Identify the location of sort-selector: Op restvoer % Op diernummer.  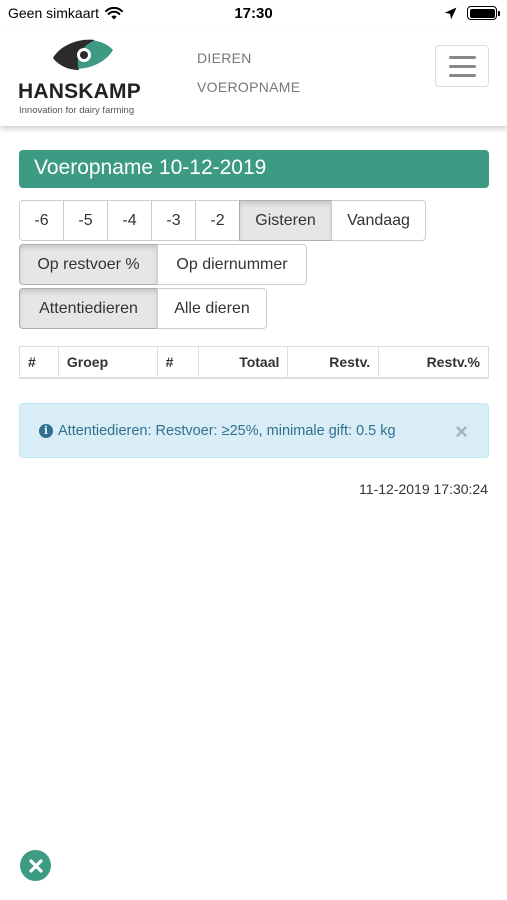
(163, 264).